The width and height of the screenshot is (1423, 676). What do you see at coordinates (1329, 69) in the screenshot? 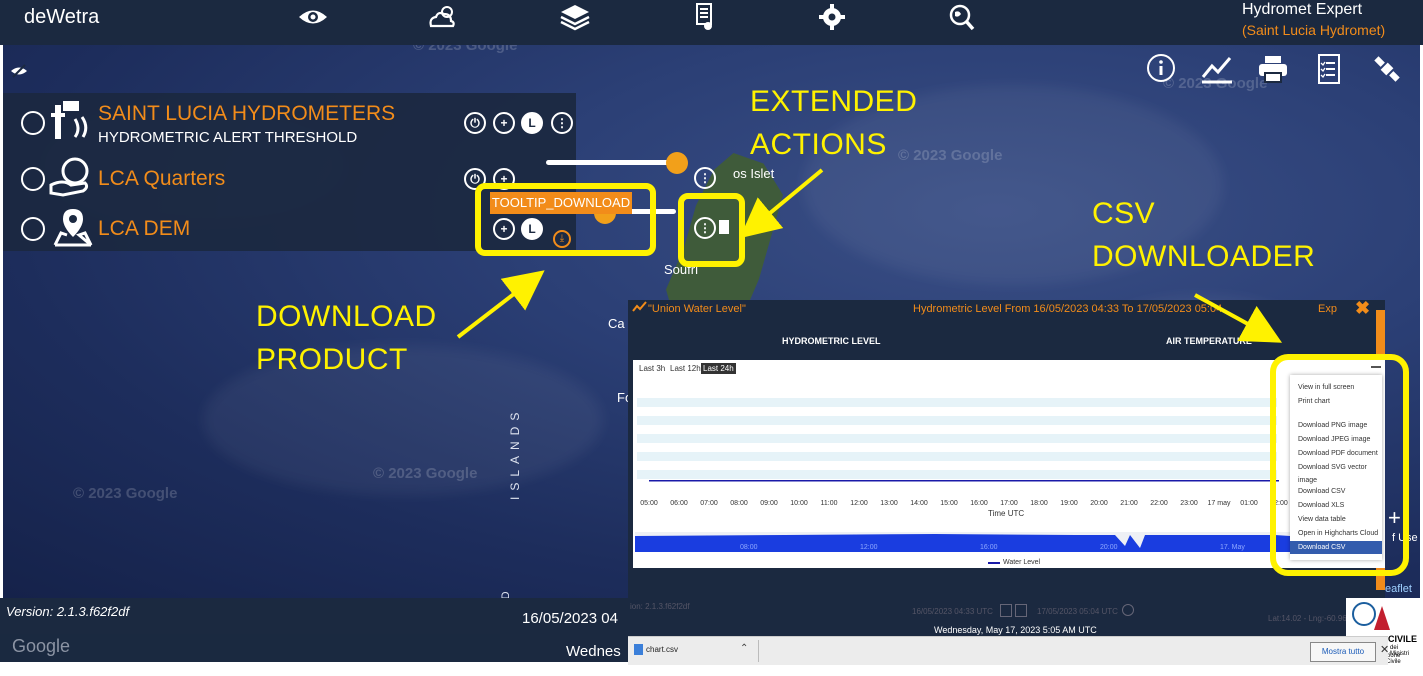
I see `report-icon` at bounding box center [1329, 69].